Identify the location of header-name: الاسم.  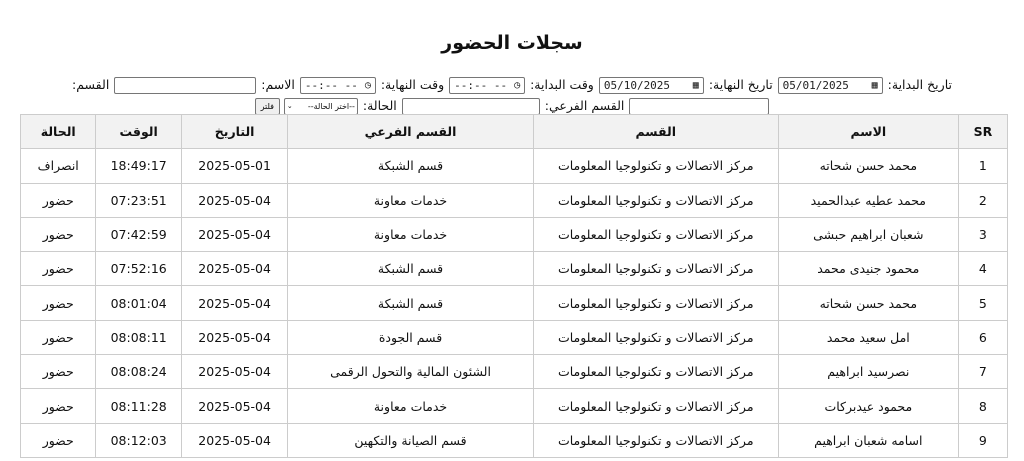
(868, 131).